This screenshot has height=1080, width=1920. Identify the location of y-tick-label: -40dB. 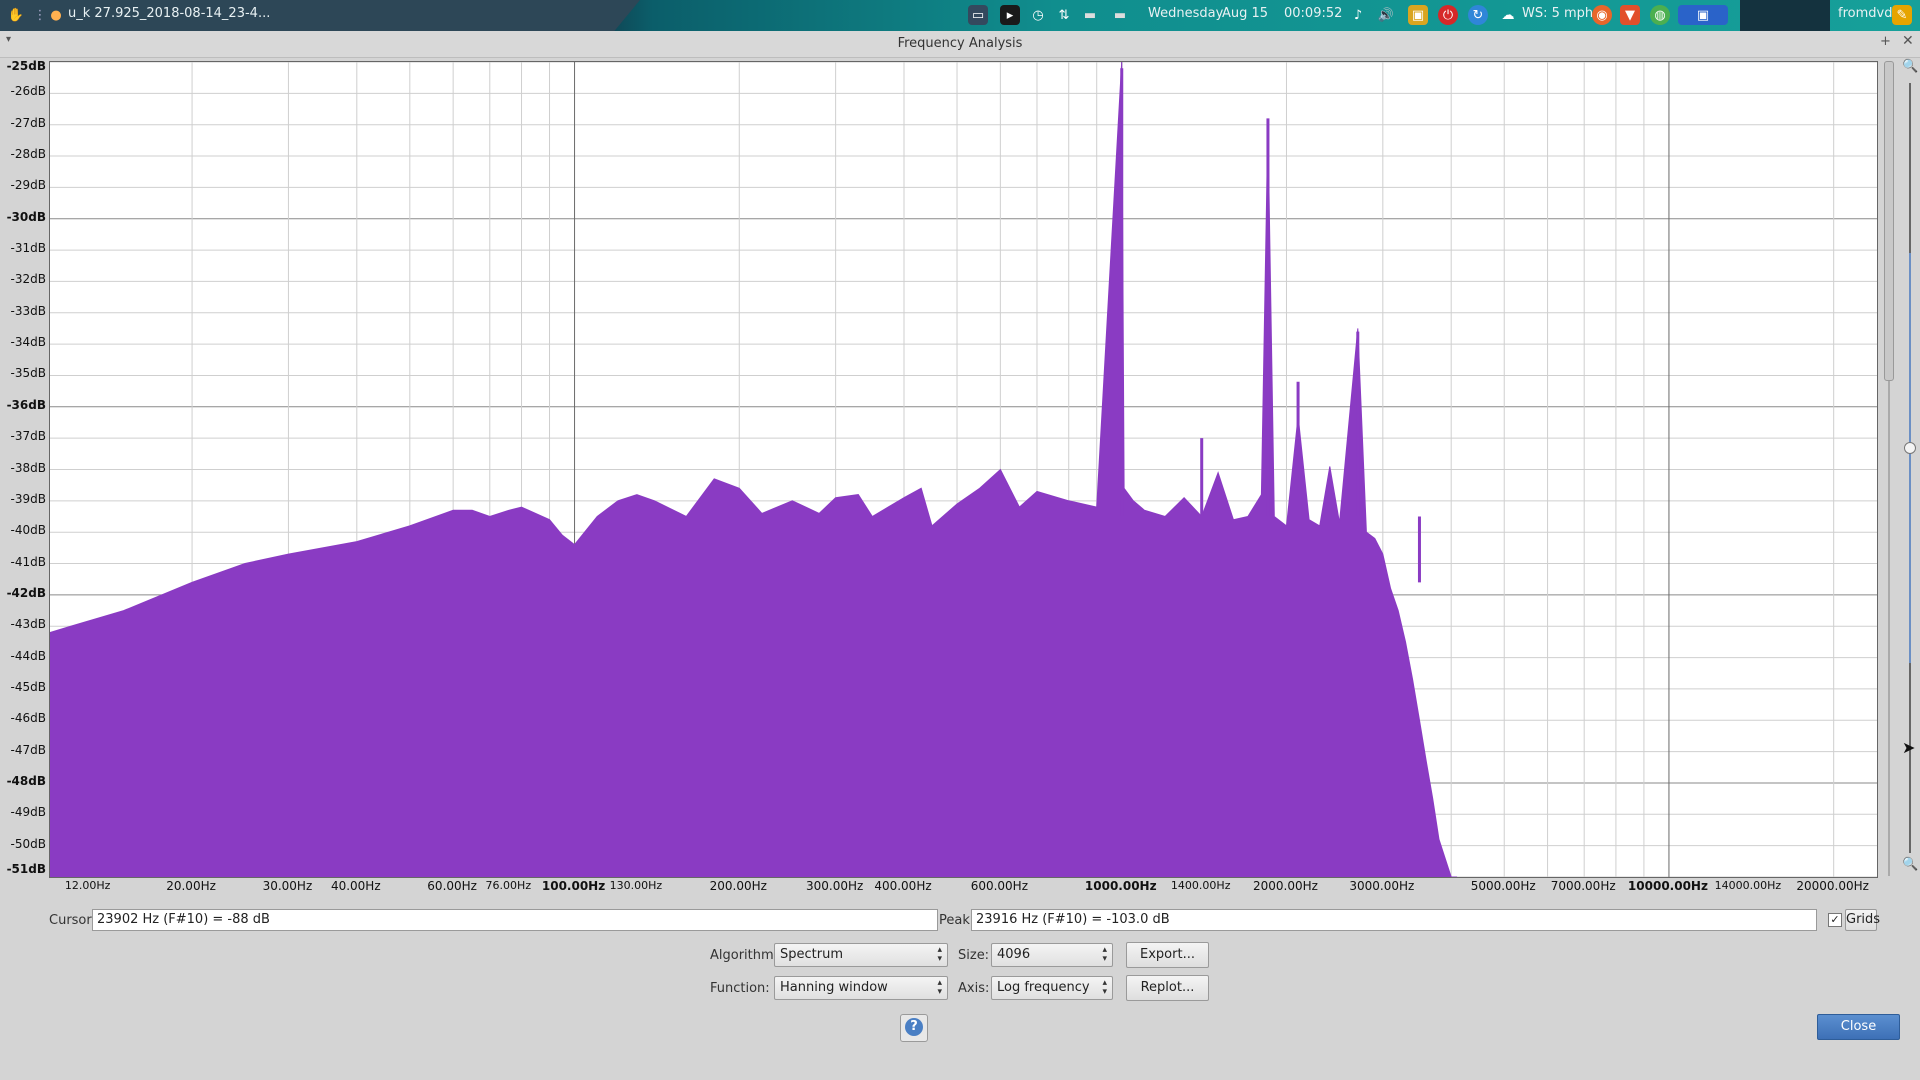
(28, 530).